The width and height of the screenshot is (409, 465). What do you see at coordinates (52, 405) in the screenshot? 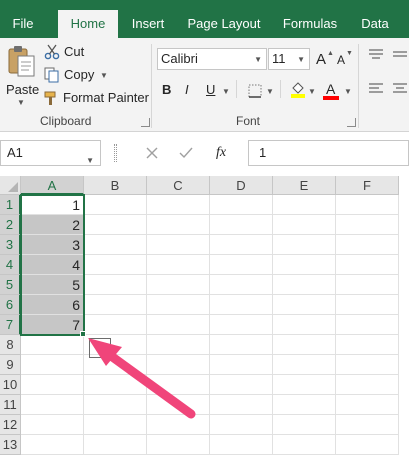
I see `cell-a11` at bounding box center [52, 405].